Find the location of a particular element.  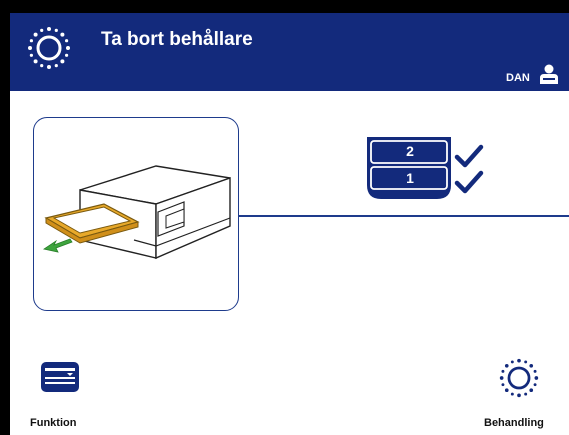

processing-label: Behandling is located at coordinates (514, 423).